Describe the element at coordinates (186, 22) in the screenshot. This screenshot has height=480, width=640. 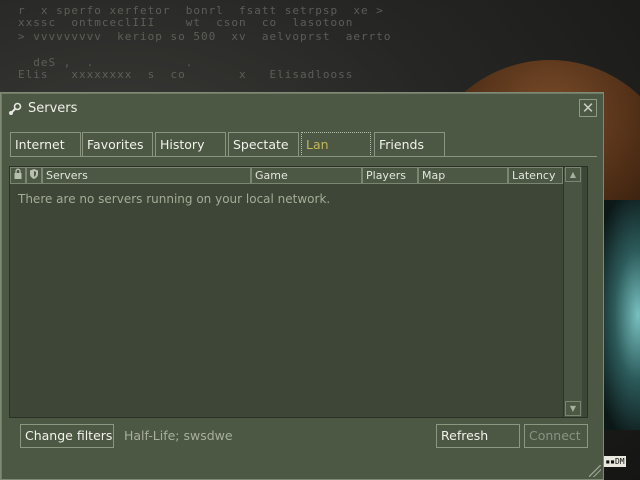
I see `background-console-text: xxssc ontmceclIII wt cson co lasotoon` at that location.